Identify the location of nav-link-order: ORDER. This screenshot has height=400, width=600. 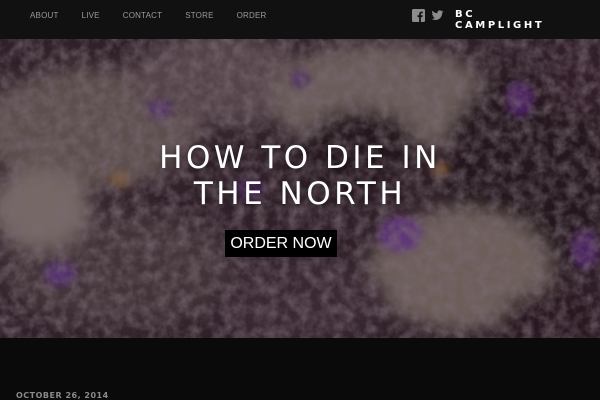
(252, 16).